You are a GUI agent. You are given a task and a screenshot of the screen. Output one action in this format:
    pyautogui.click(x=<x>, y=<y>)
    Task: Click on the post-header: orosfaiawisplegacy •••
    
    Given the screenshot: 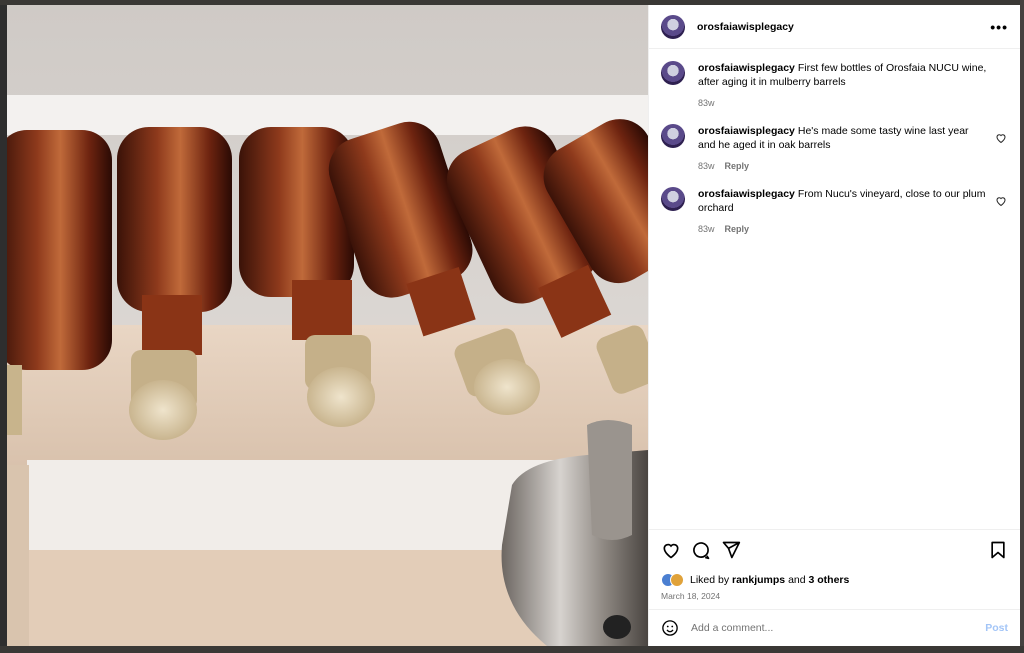 What is the action you would take?
    pyautogui.click(x=834, y=27)
    